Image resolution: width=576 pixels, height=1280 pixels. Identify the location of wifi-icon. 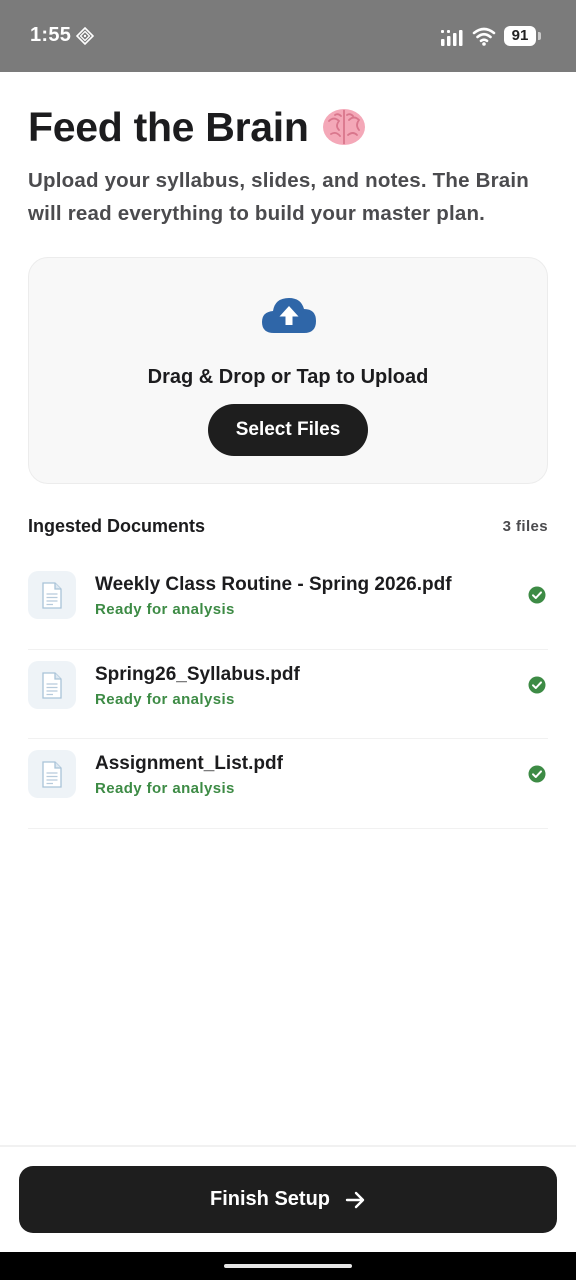
(484, 36).